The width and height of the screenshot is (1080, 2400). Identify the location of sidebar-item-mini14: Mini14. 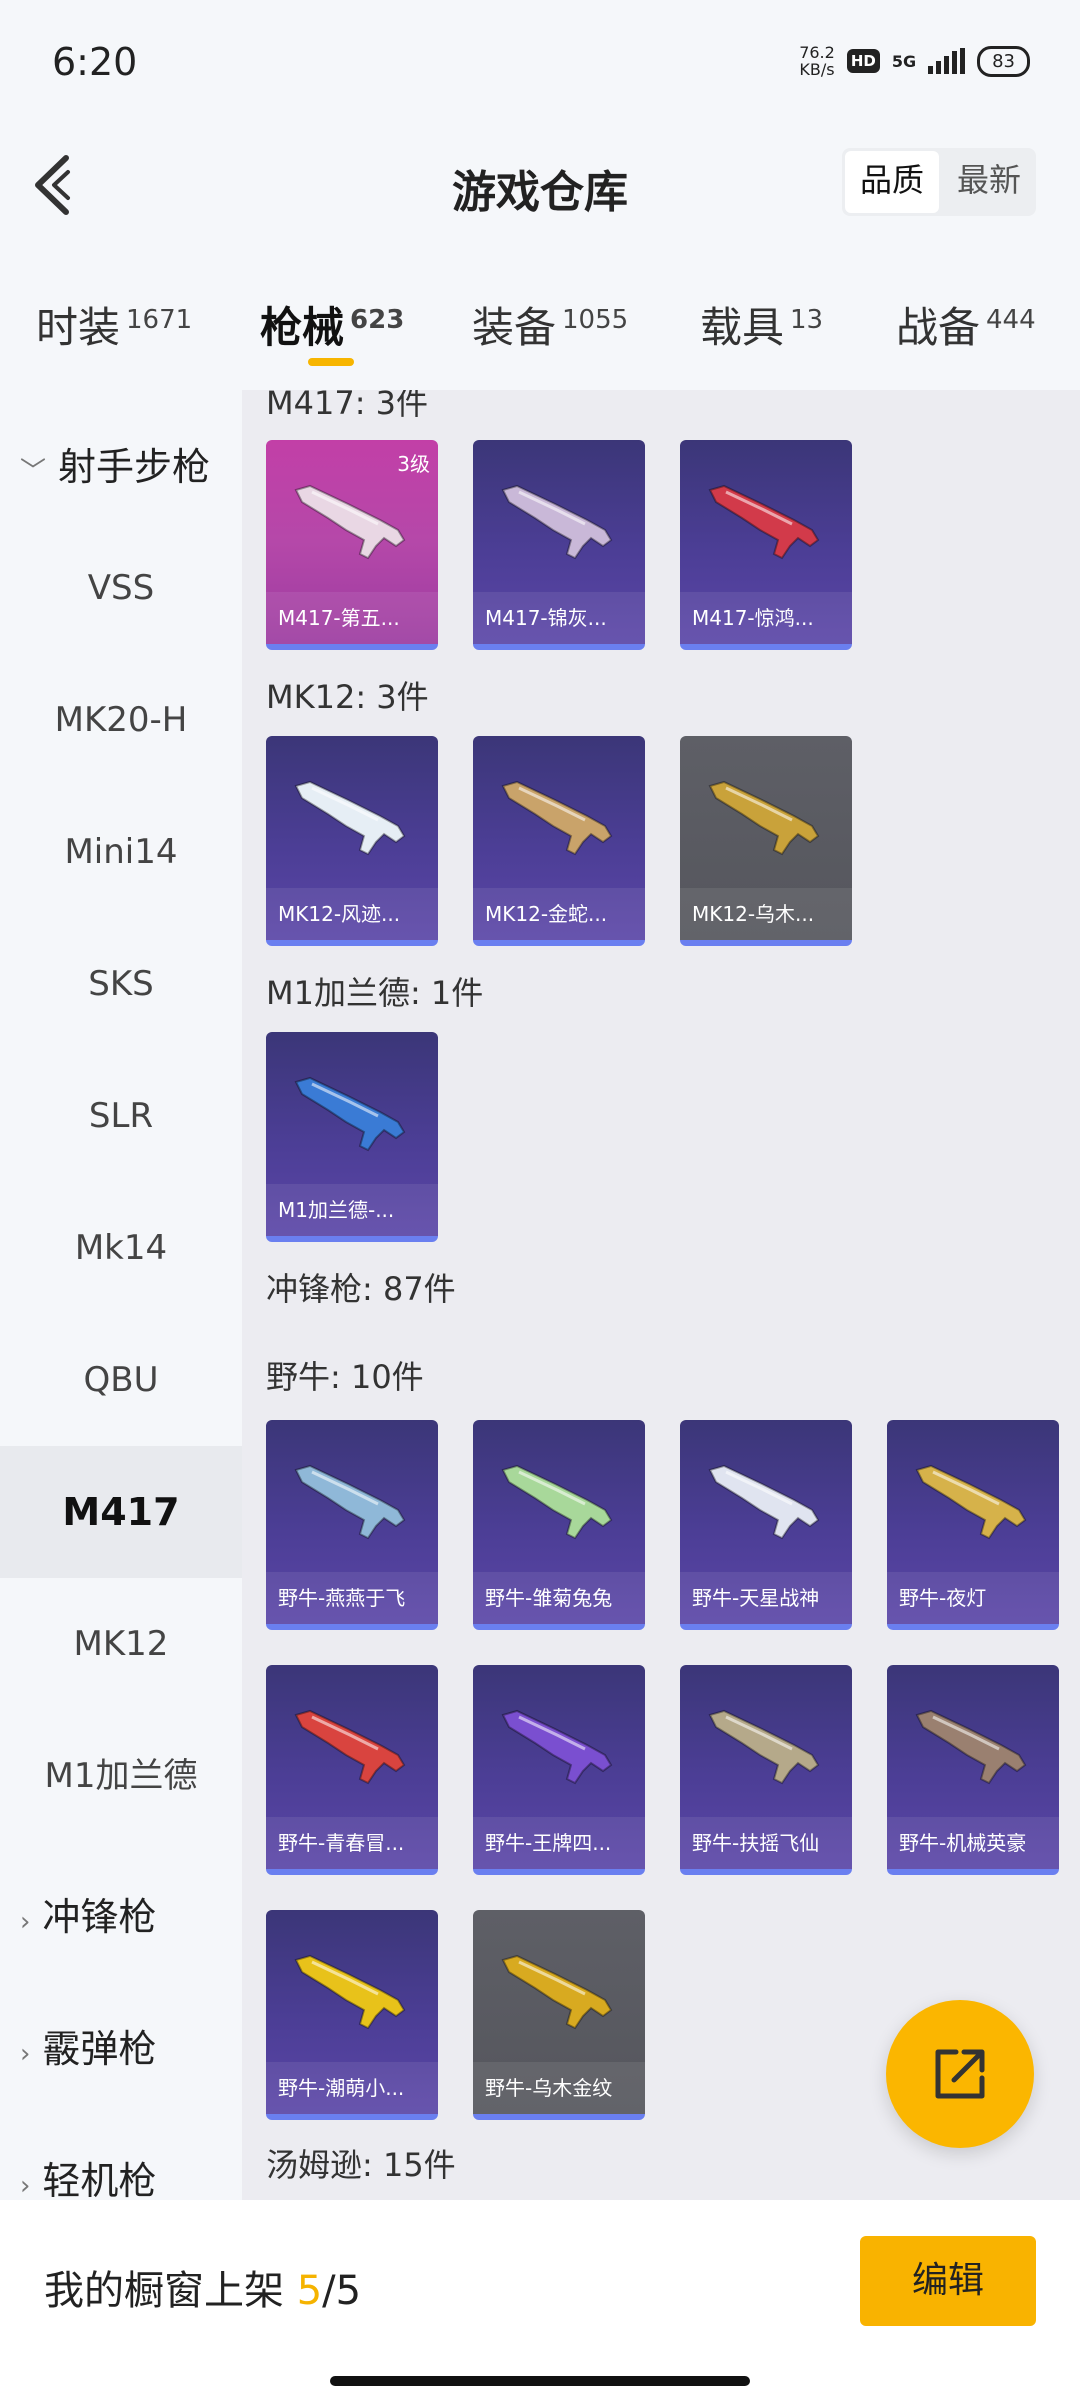
(121, 852).